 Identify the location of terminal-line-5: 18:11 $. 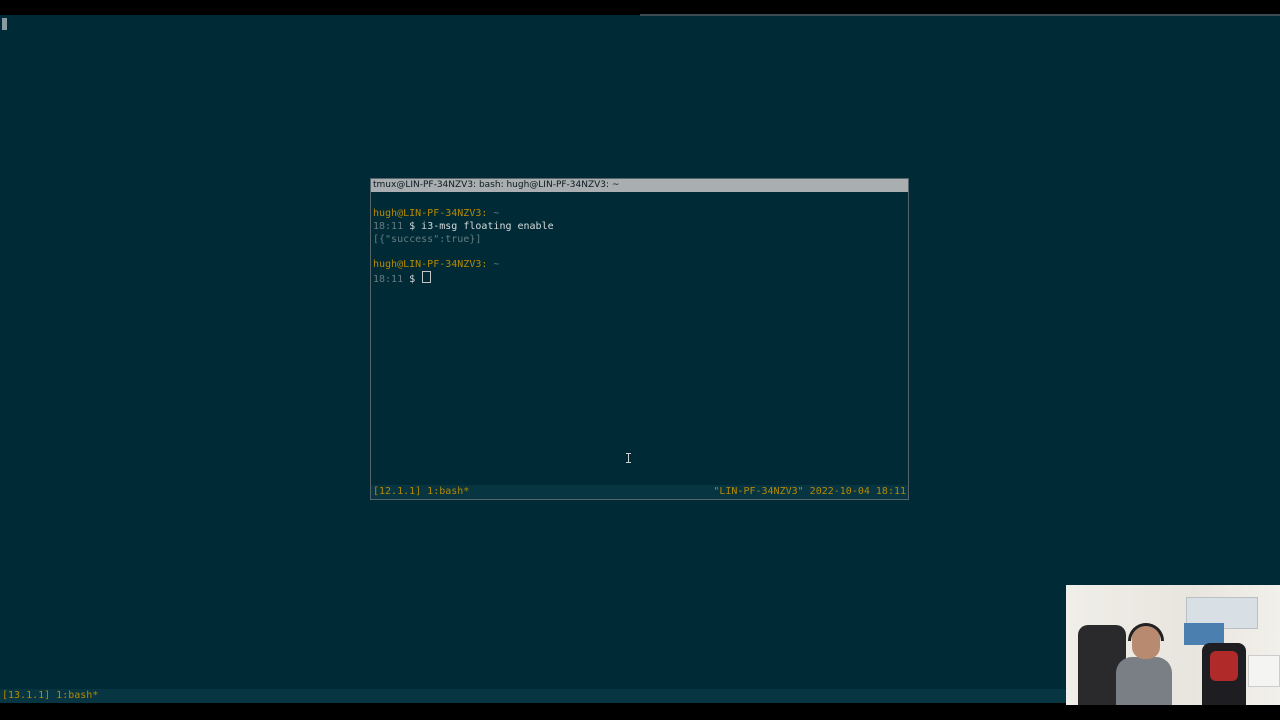
(402, 278).